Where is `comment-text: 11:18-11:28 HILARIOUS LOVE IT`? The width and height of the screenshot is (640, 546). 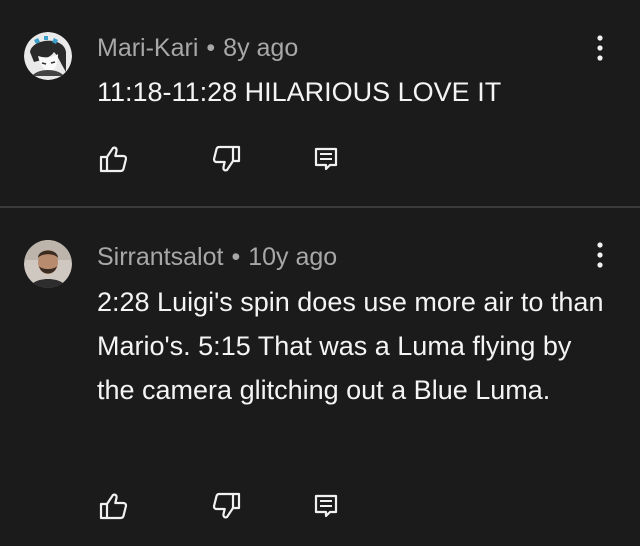
comment-text: 11:18-11:28 HILARIOUS LOVE IT is located at coordinates (299, 92).